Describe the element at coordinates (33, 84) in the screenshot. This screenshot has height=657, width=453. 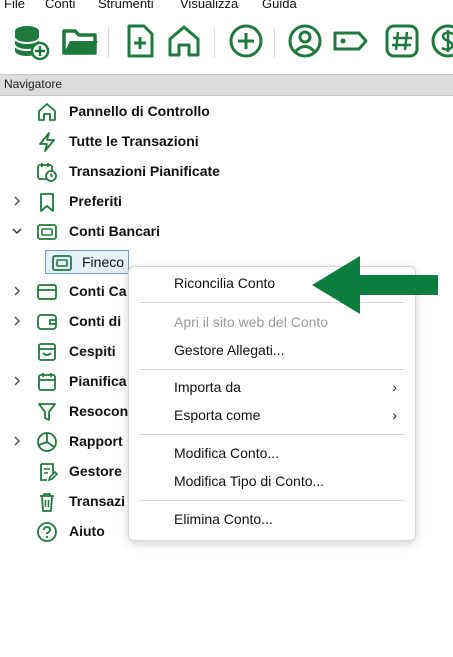
I see `navigator-title: Navigatore` at that location.